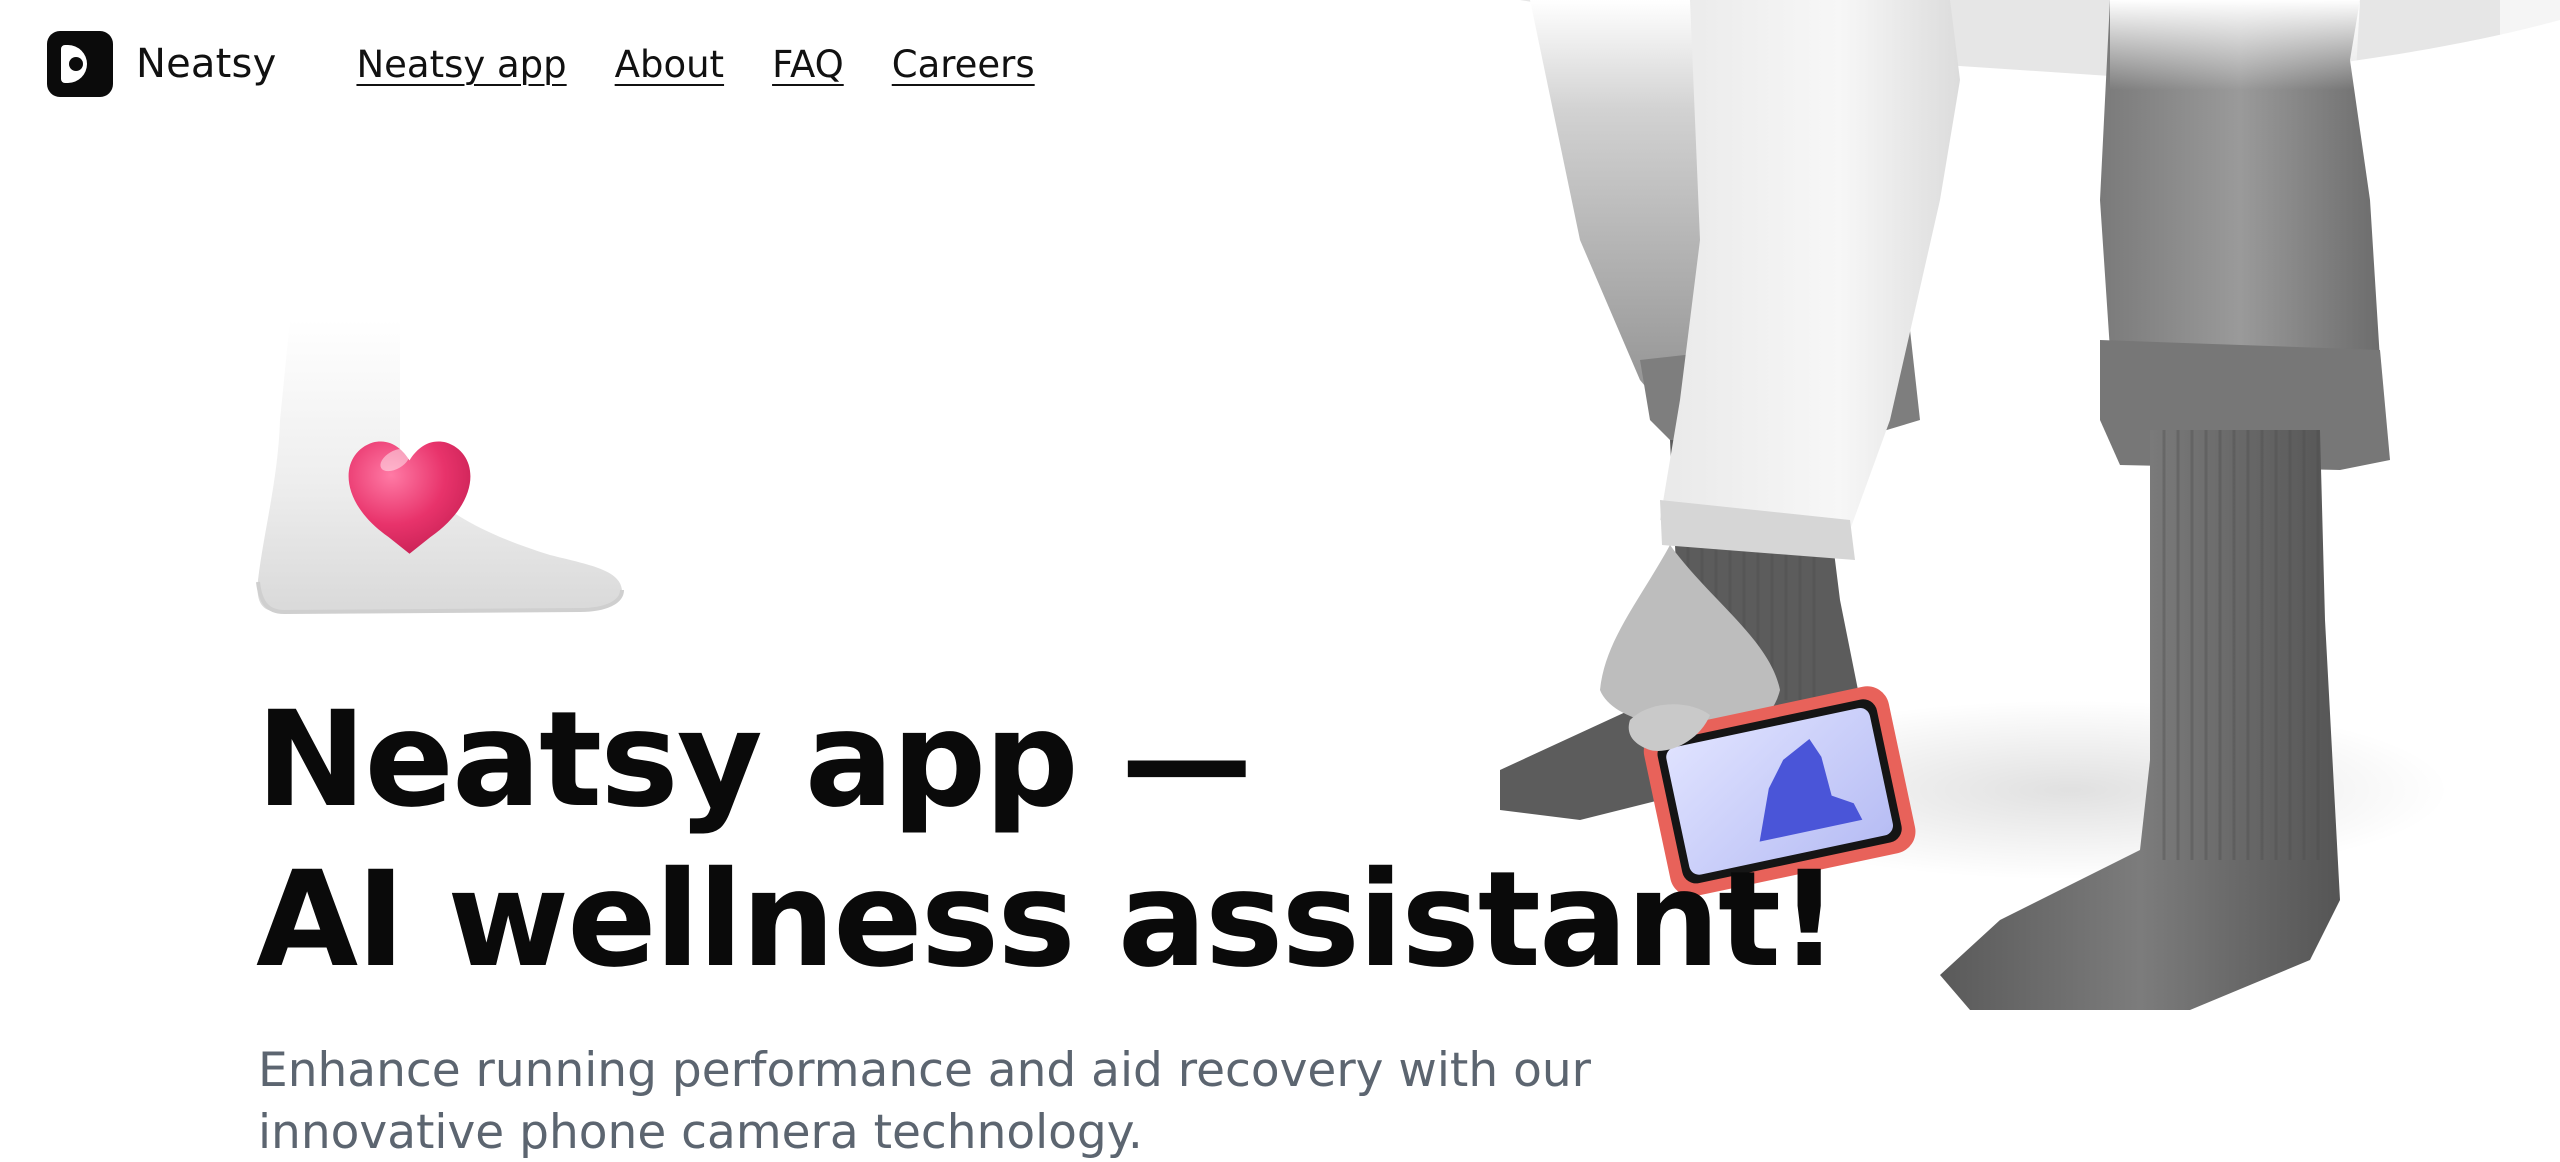 Image resolution: width=2560 pixels, height=1162 pixels. Describe the element at coordinates (206, 64) in the screenshot. I see `brand-name: Neatsy` at that location.